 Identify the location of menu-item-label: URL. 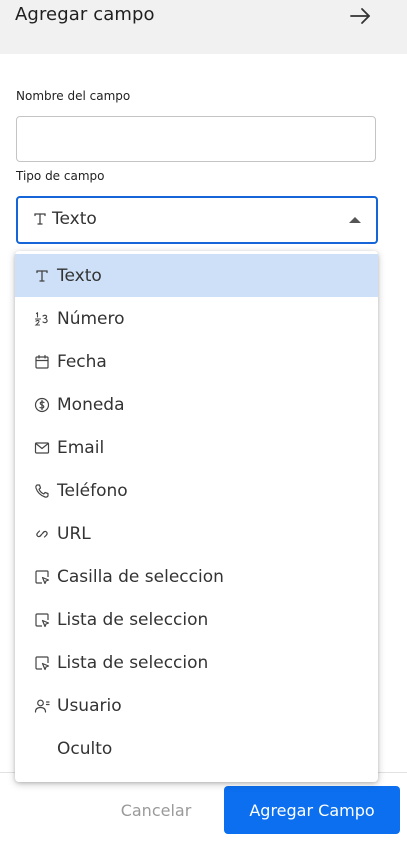
(74, 533).